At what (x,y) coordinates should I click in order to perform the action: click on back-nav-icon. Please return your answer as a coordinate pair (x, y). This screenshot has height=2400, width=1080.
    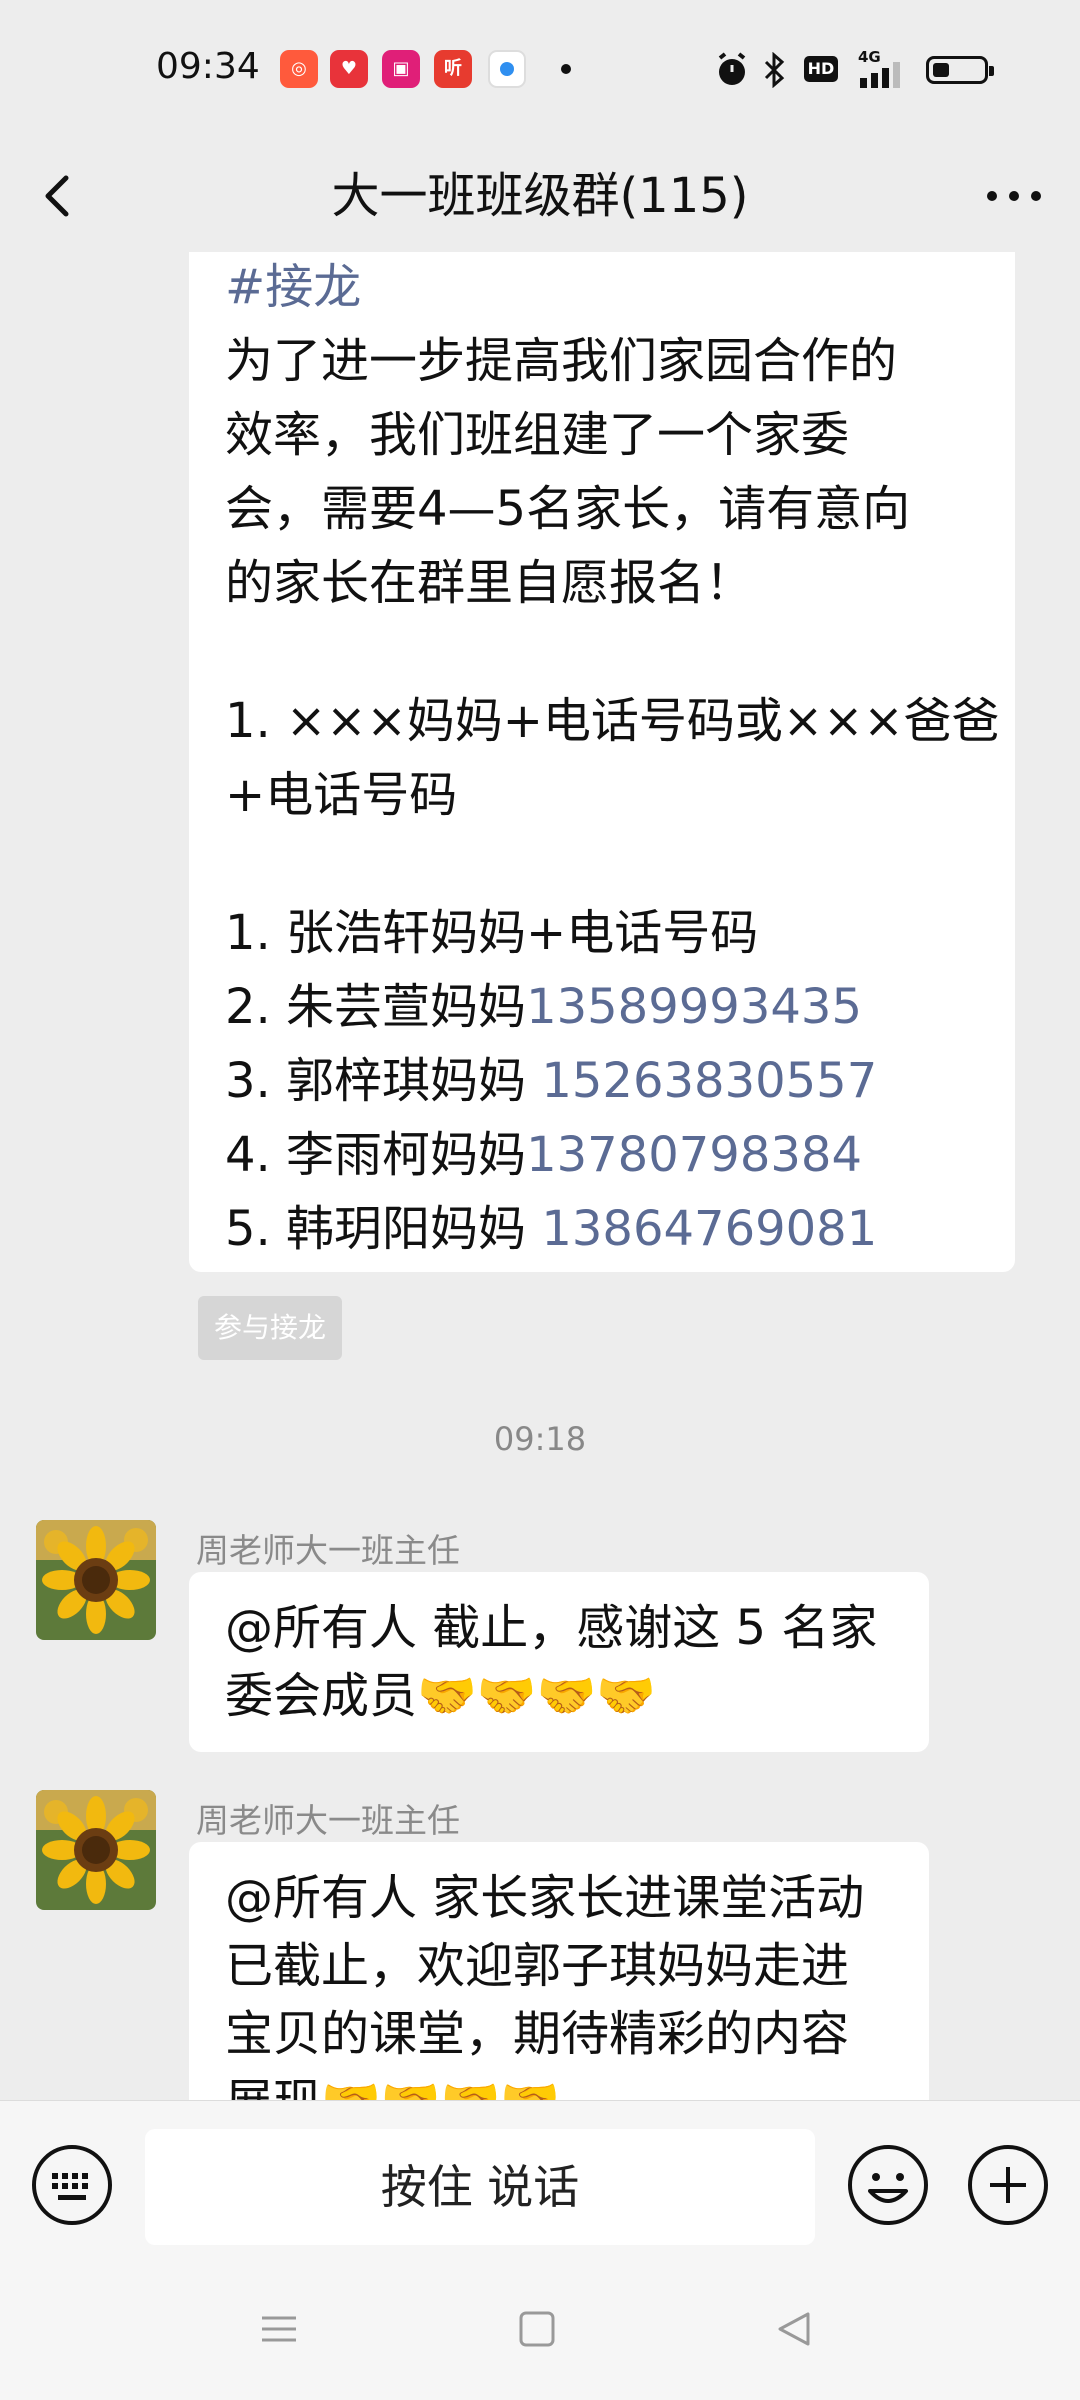
    Looking at the image, I should click on (795, 2329).